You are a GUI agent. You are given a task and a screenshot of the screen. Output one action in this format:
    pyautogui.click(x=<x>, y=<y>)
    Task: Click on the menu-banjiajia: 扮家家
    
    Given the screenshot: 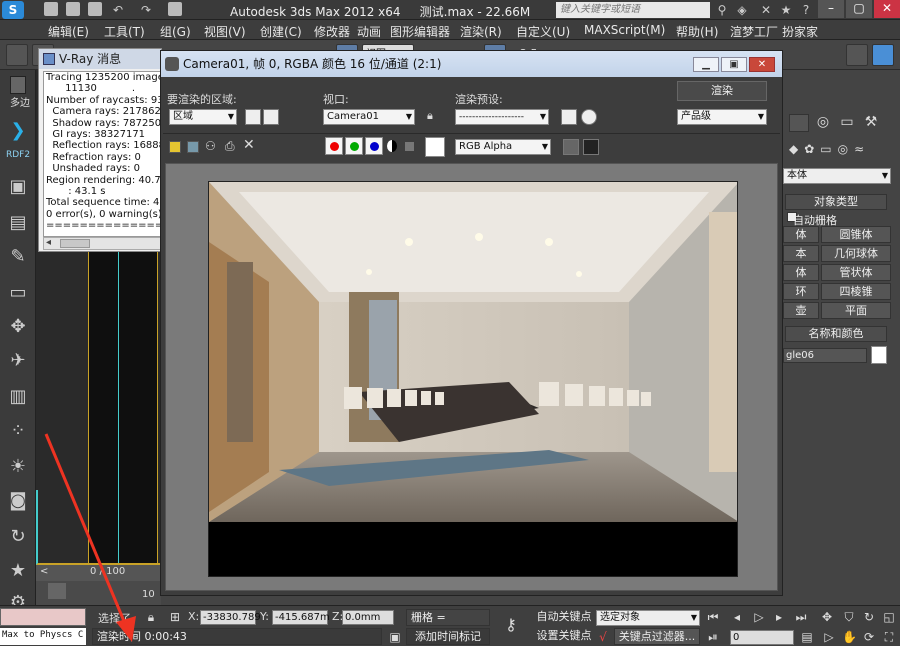 What is the action you would take?
    pyautogui.click(x=800, y=31)
    